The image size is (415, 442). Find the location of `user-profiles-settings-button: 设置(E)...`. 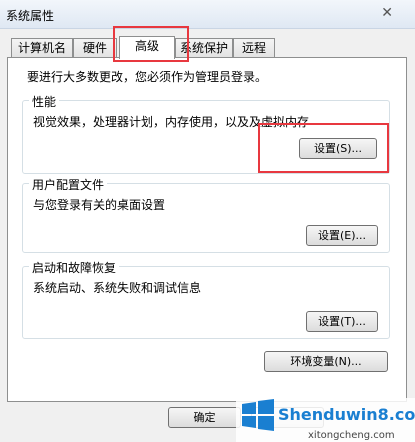

user-profiles-settings-button: 设置(E)... is located at coordinates (342, 235).